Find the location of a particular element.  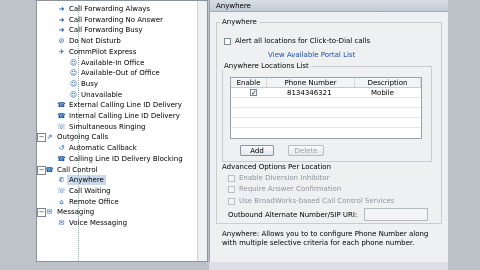

remote-office-icon: ⌂ is located at coordinates (61, 201).